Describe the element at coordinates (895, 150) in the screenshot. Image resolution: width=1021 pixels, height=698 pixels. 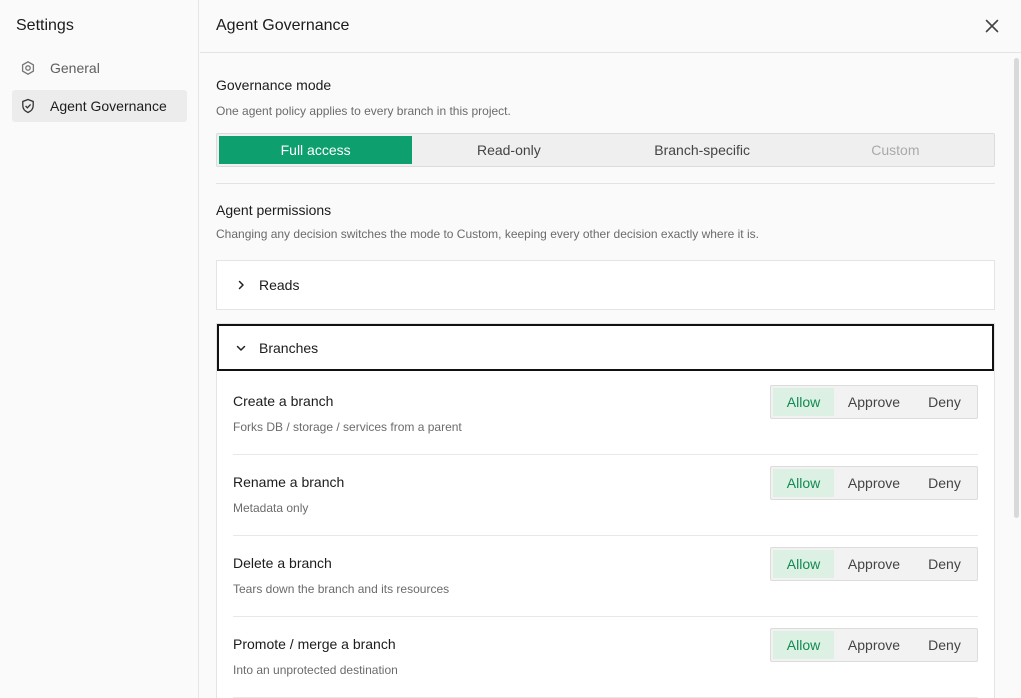
I see `mode-custom-button: Custom` at that location.